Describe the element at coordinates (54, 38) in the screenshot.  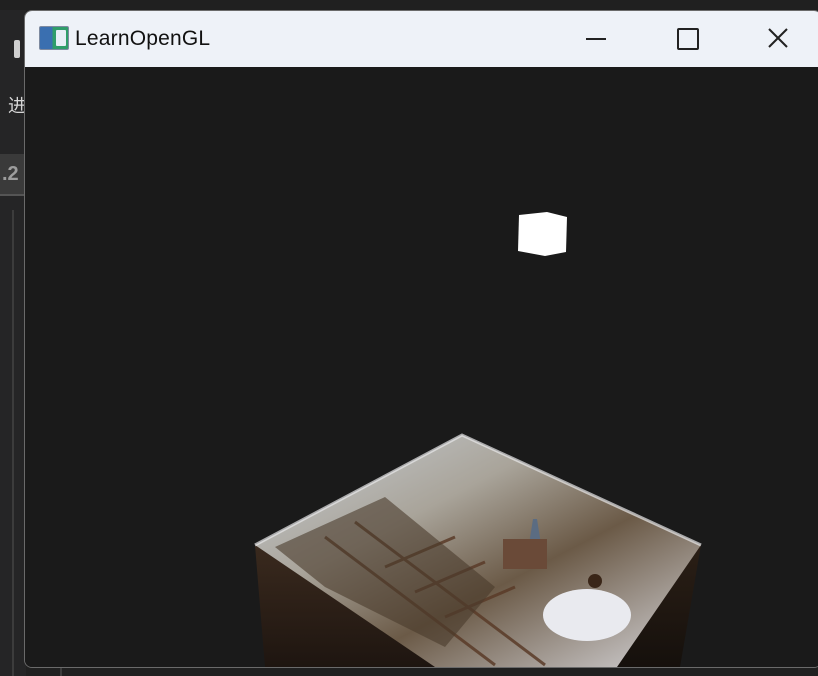
I see `app-icon` at that location.